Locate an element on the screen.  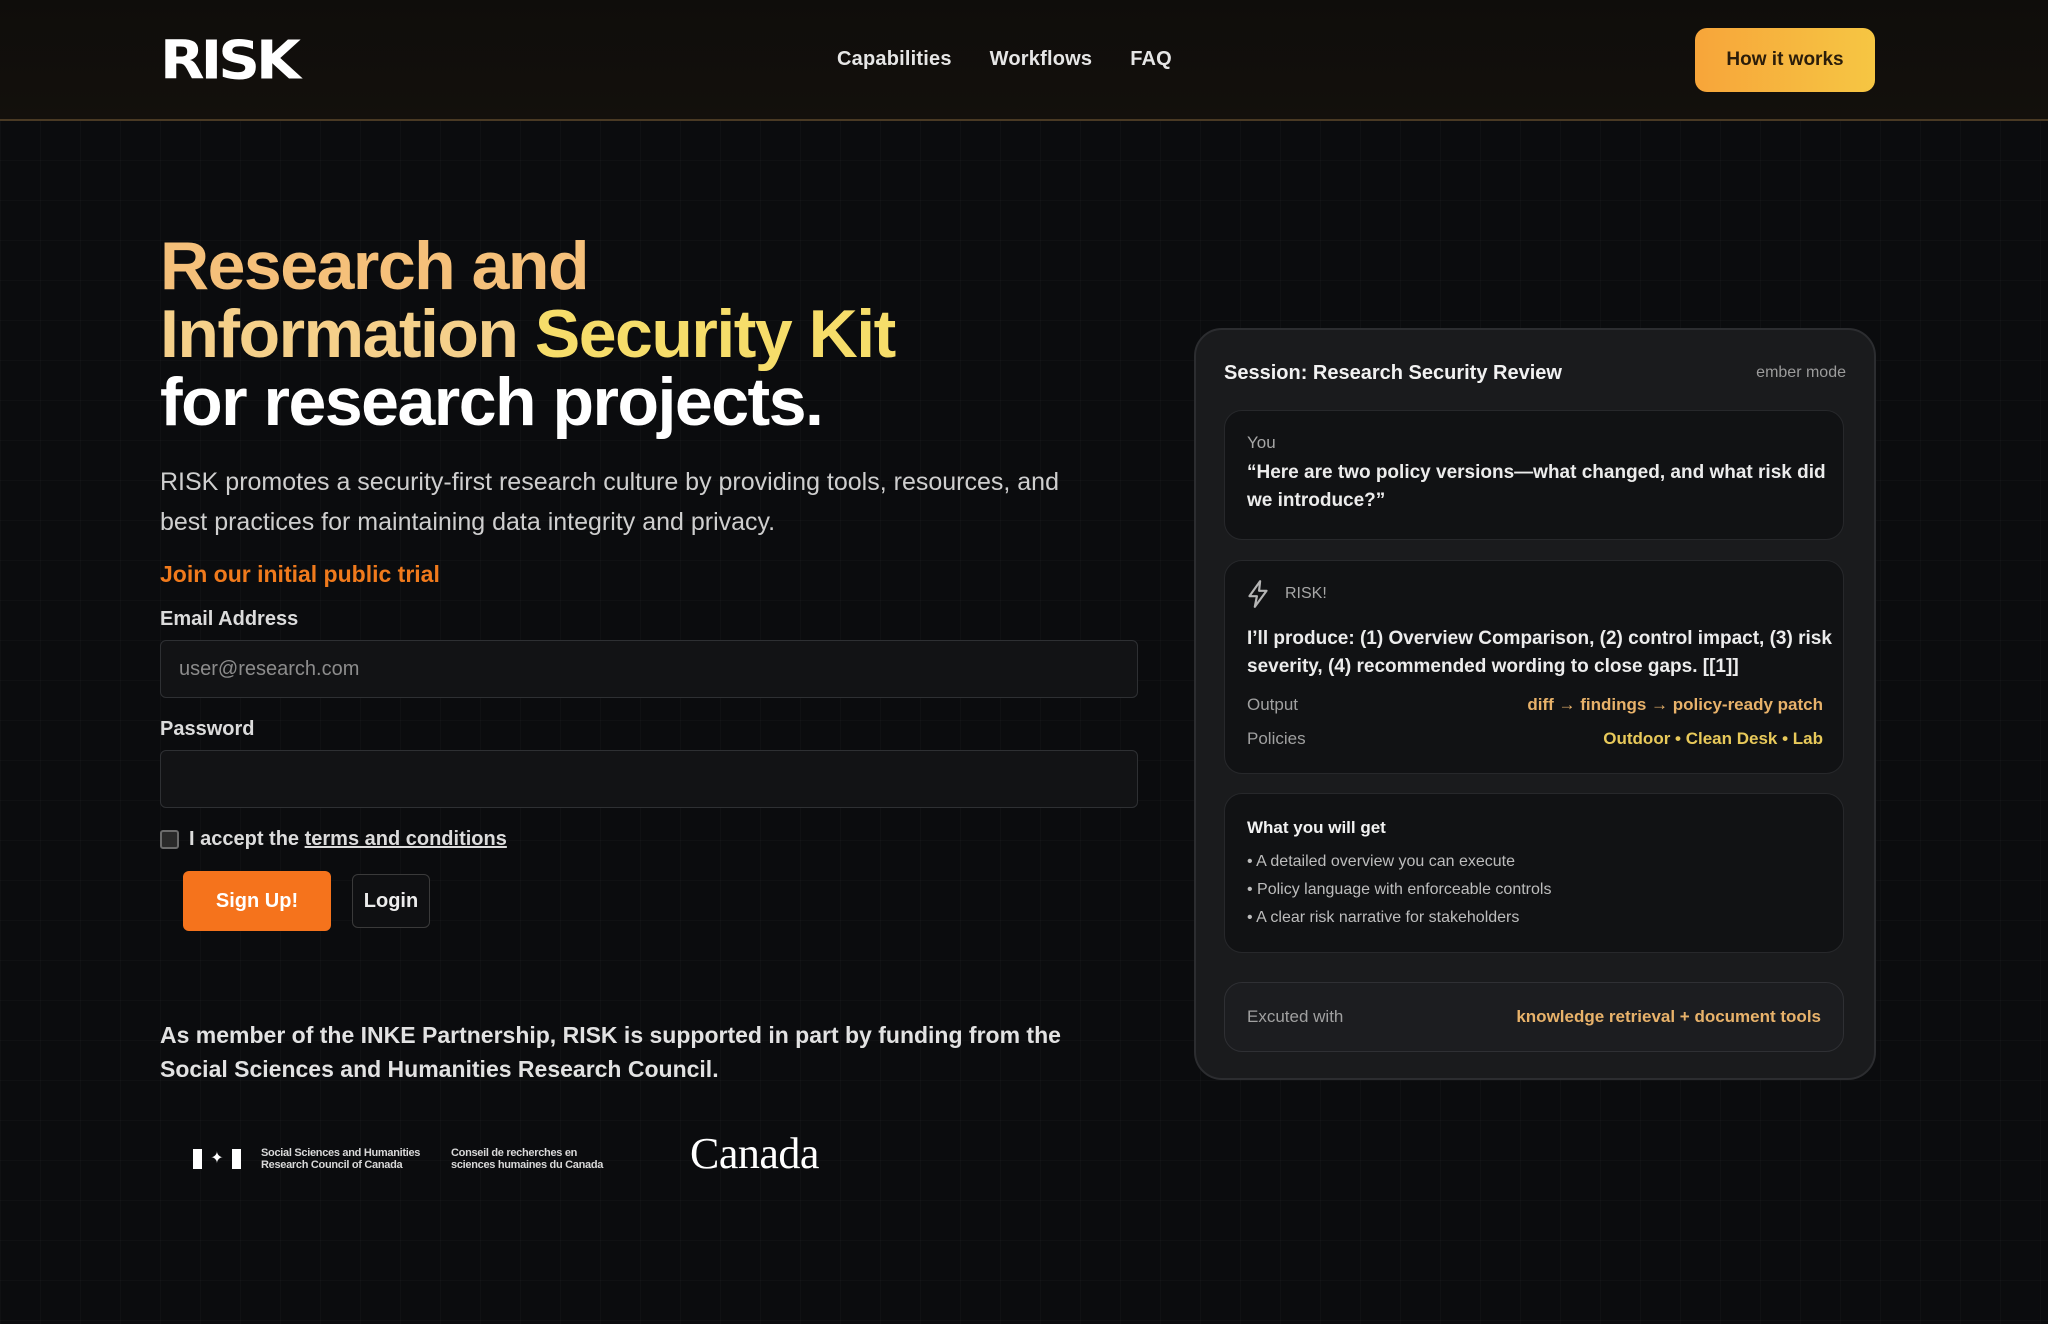
email-label: Email Address is located at coordinates (229, 619).